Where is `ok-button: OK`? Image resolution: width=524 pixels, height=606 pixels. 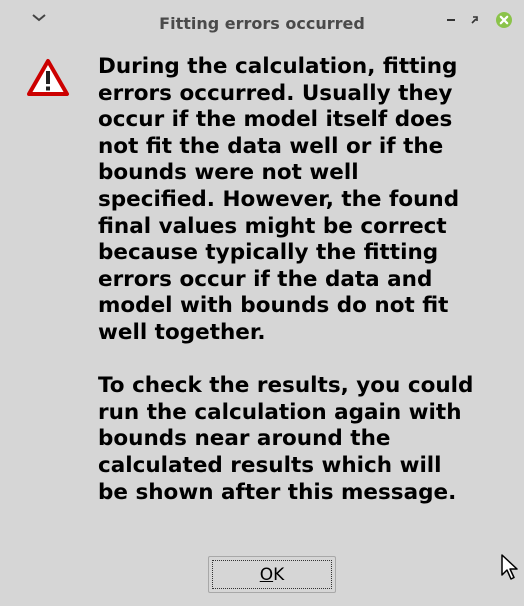
ok-button: OK is located at coordinates (272, 574).